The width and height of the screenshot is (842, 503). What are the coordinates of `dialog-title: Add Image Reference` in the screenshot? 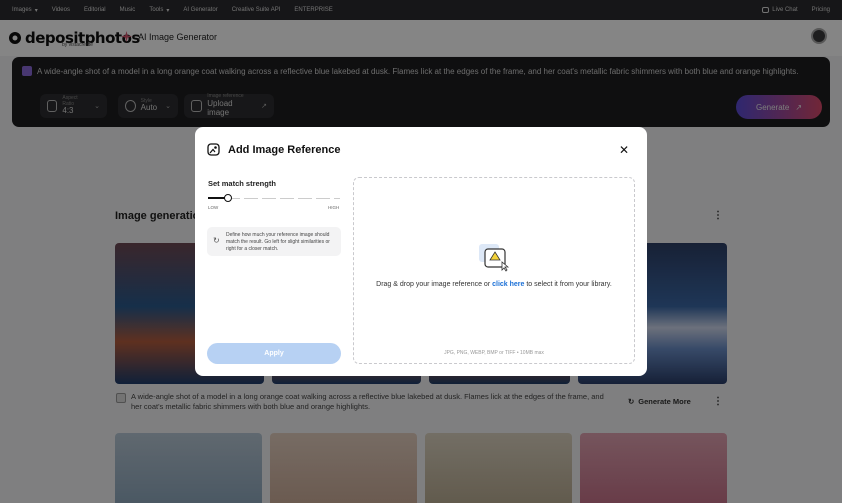 It's located at (284, 150).